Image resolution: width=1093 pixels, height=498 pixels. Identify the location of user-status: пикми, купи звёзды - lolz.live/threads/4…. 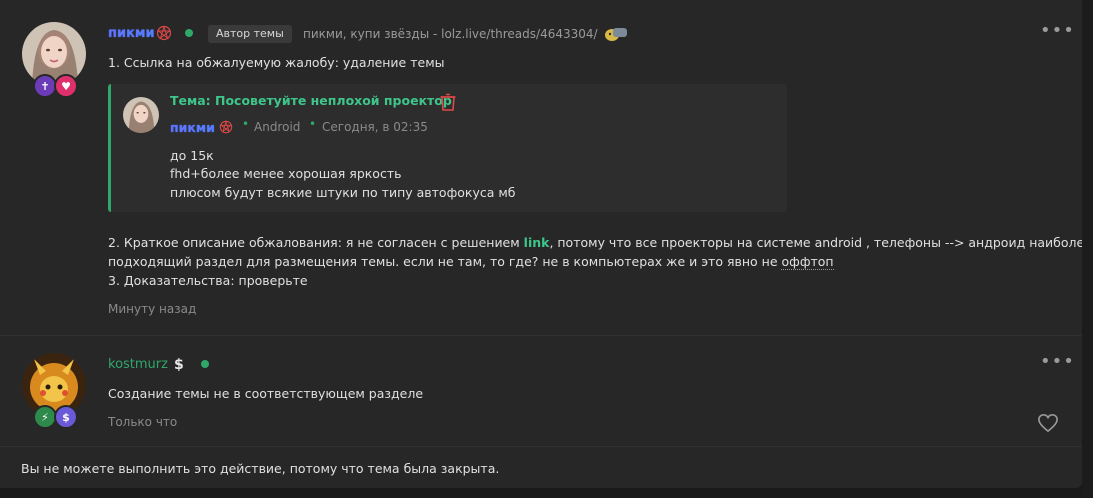
(450, 34).